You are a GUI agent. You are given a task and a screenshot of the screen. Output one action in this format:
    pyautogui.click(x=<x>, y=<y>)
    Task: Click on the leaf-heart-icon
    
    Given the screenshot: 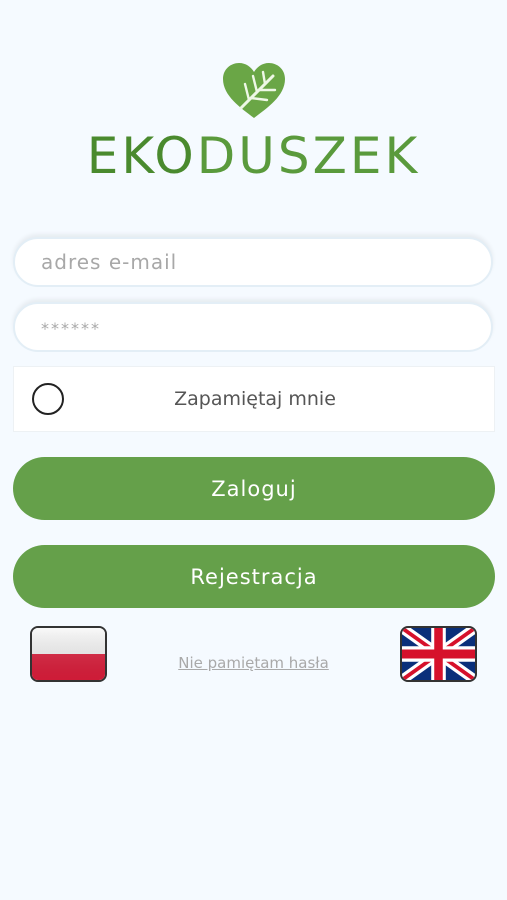 What is the action you would take?
    pyautogui.click(x=253, y=90)
    